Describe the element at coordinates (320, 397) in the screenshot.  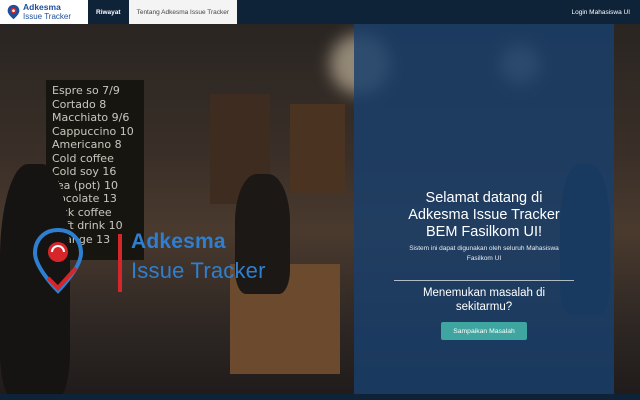
I see `bottom-bar` at that location.